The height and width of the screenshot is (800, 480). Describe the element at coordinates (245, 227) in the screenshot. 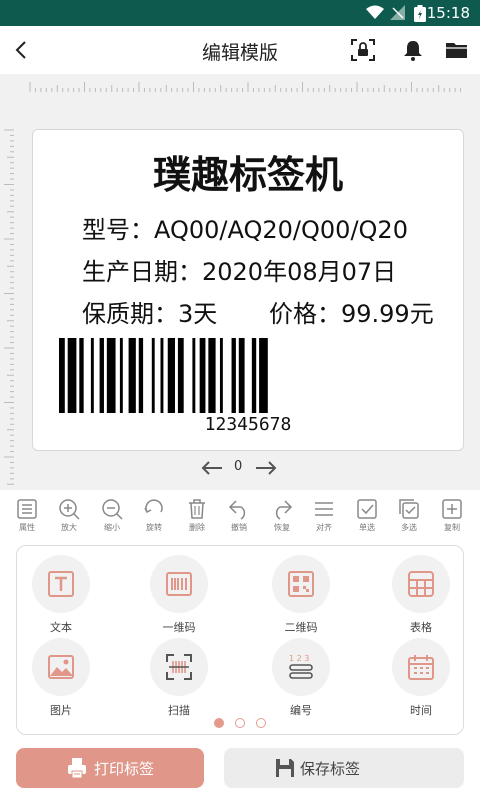

I see `label-model-text: 型号：AQ00/AQ20/Q00/Q20` at that location.